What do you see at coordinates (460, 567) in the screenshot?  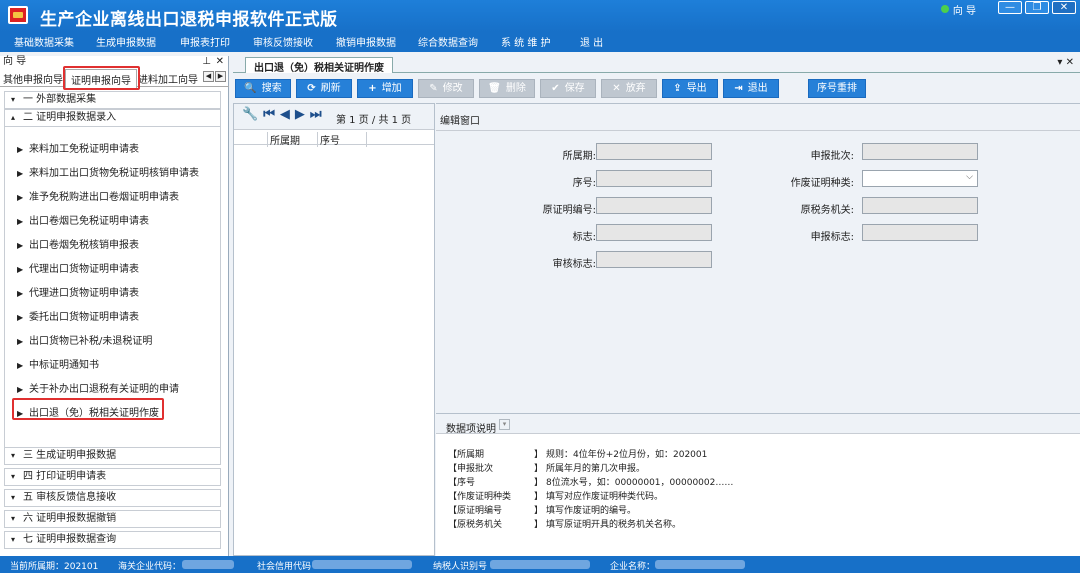 I see `status-taxpayer-id: 纳税人识别号` at bounding box center [460, 567].